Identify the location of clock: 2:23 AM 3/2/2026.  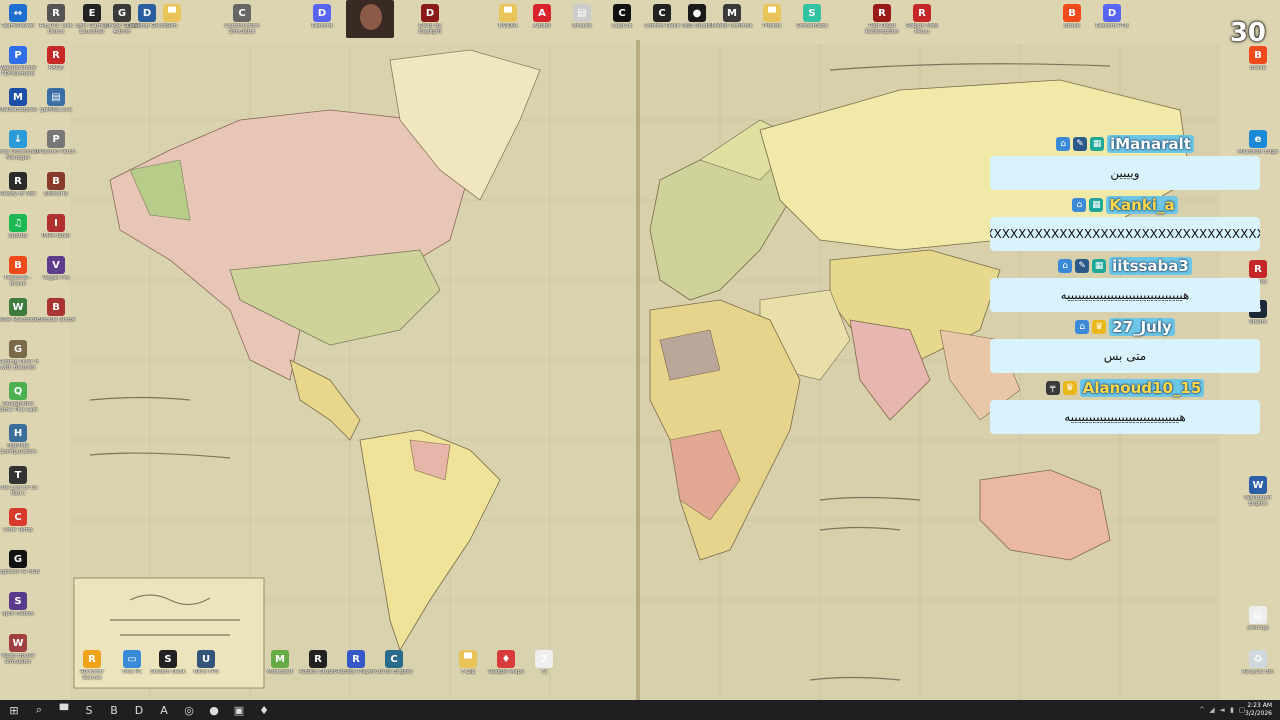
(1258, 710).